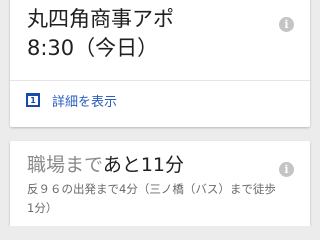 The image size is (320, 240). Describe the element at coordinates (65, 165) in the screenshot. I see `commute-title-prefix: 職場まで` at that location.